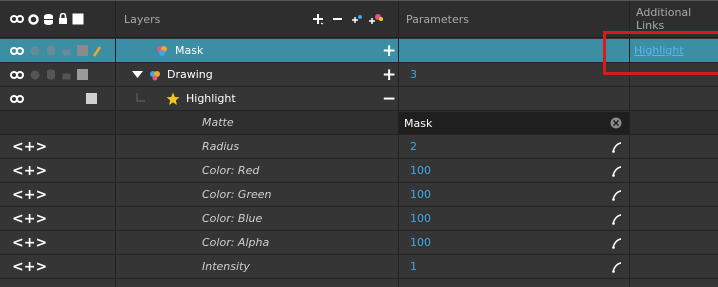 This screenshot has width=718, height=287. What do you see at coordinates (664, 19) in the screenshot?
I see `additional-links-column-title: Additional Links` at bounding box center [664, 19].